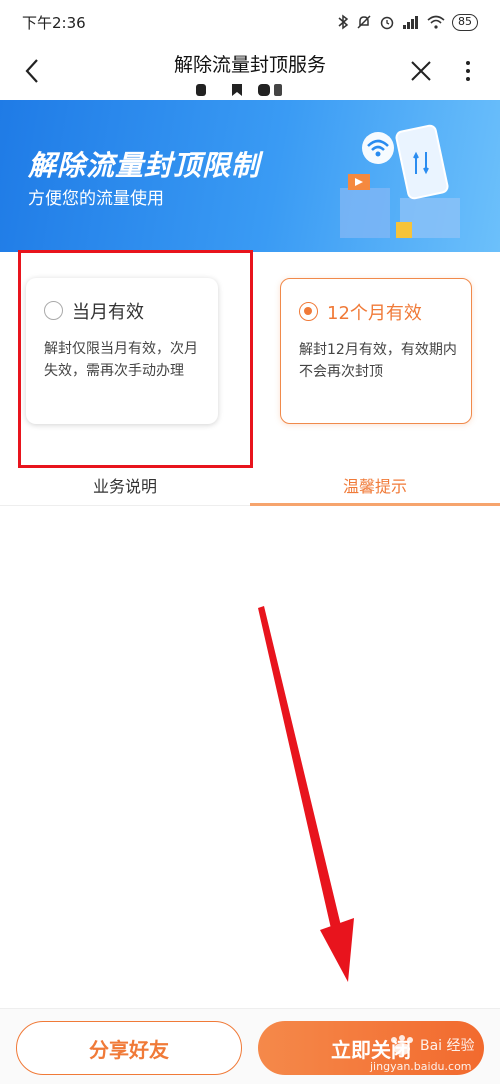 The height and width of the screenshot is (1084, 500). Describe the element at coordinates (250, 22) in the screenshot. I see `status-bar: 下午2:36 85` at that location.